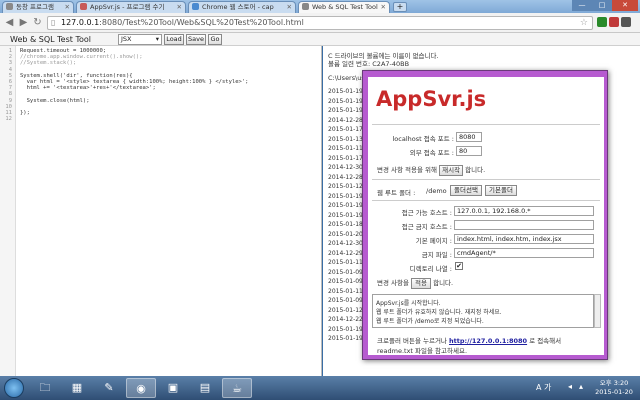  I want to click on input-language-indicator: A 가, so click(543, 387).